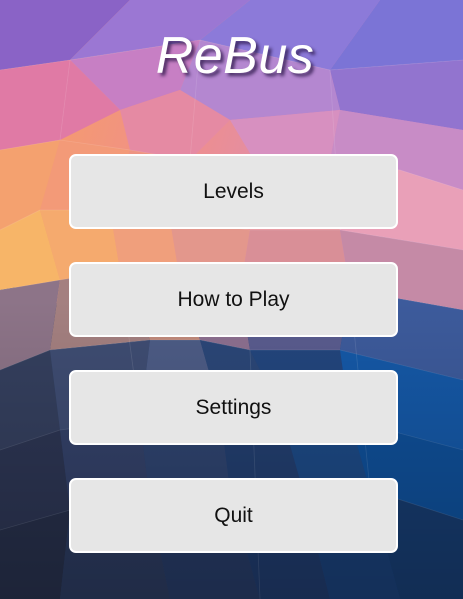 This screenshot has width=463, height=599. I want to click on settings-button: Settings, so click(233, 407).